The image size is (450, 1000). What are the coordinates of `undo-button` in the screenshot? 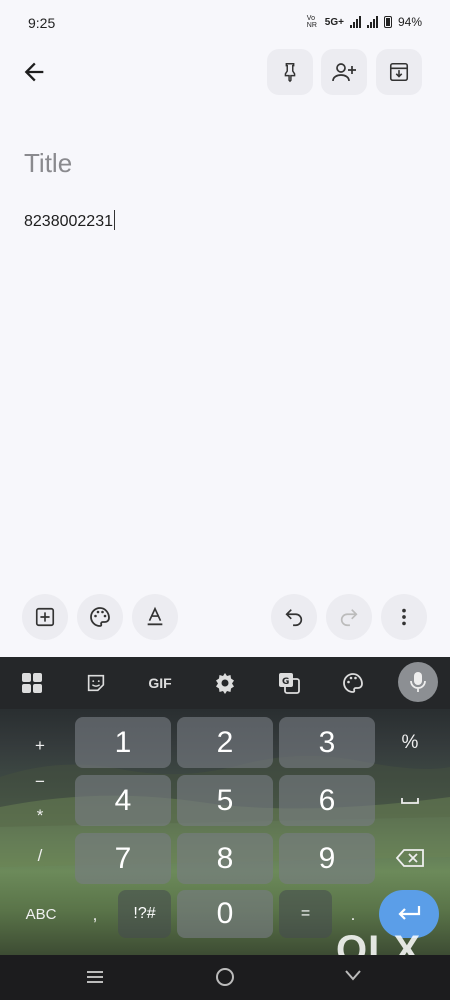 It's located at (294, 617).